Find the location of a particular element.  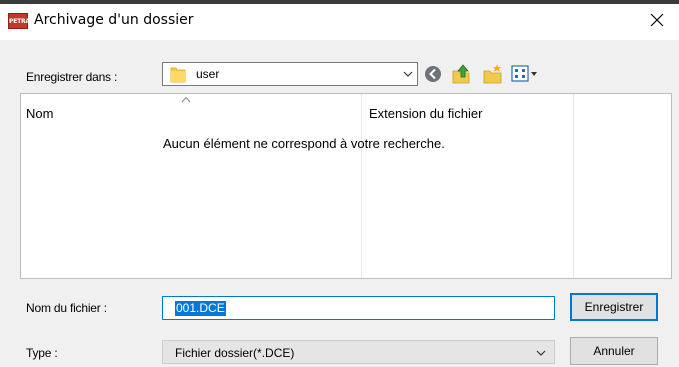

close-button is located at coordinates (657, 20).